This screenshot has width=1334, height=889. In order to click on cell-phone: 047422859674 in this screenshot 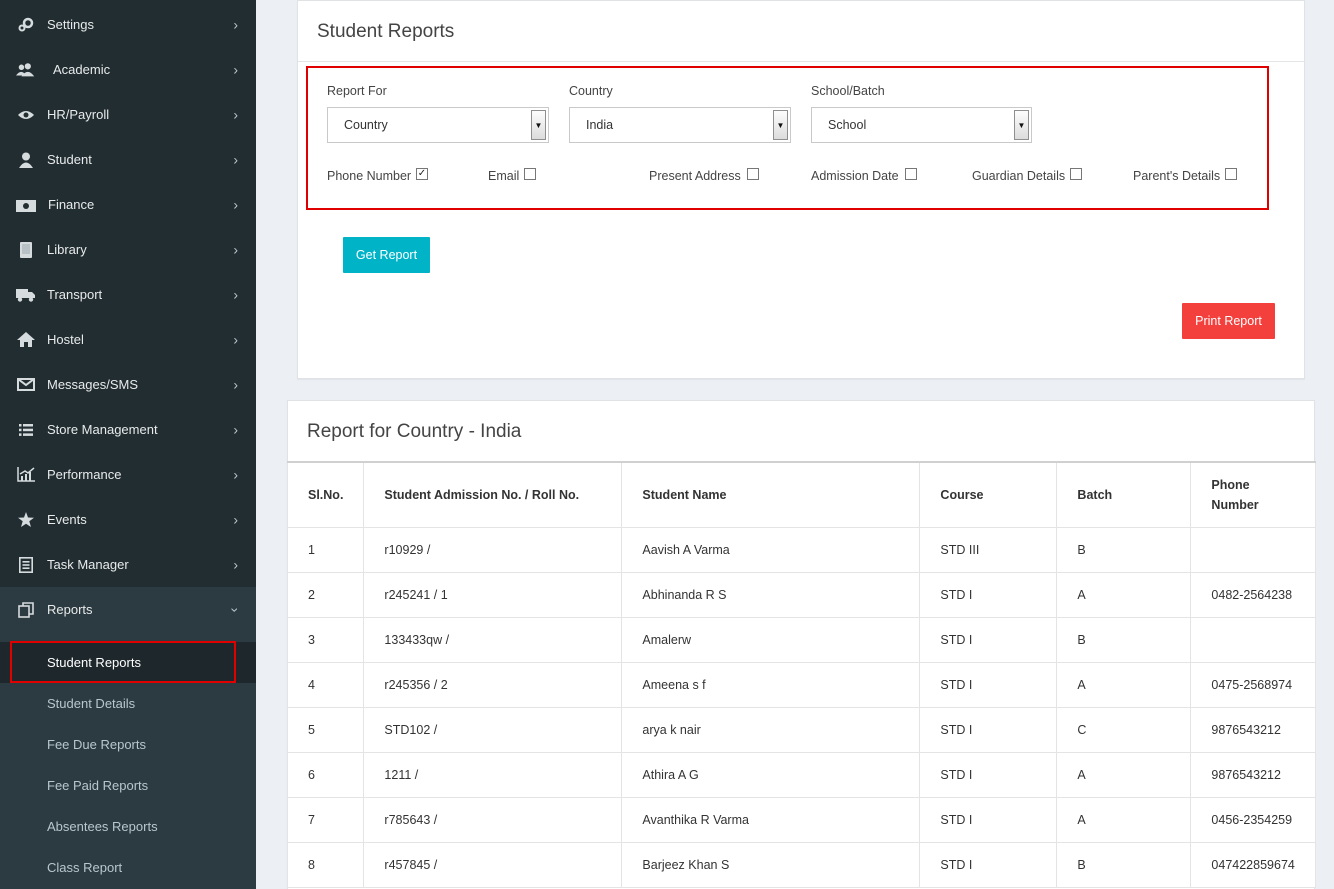, I will do `click(1253, 864)`.